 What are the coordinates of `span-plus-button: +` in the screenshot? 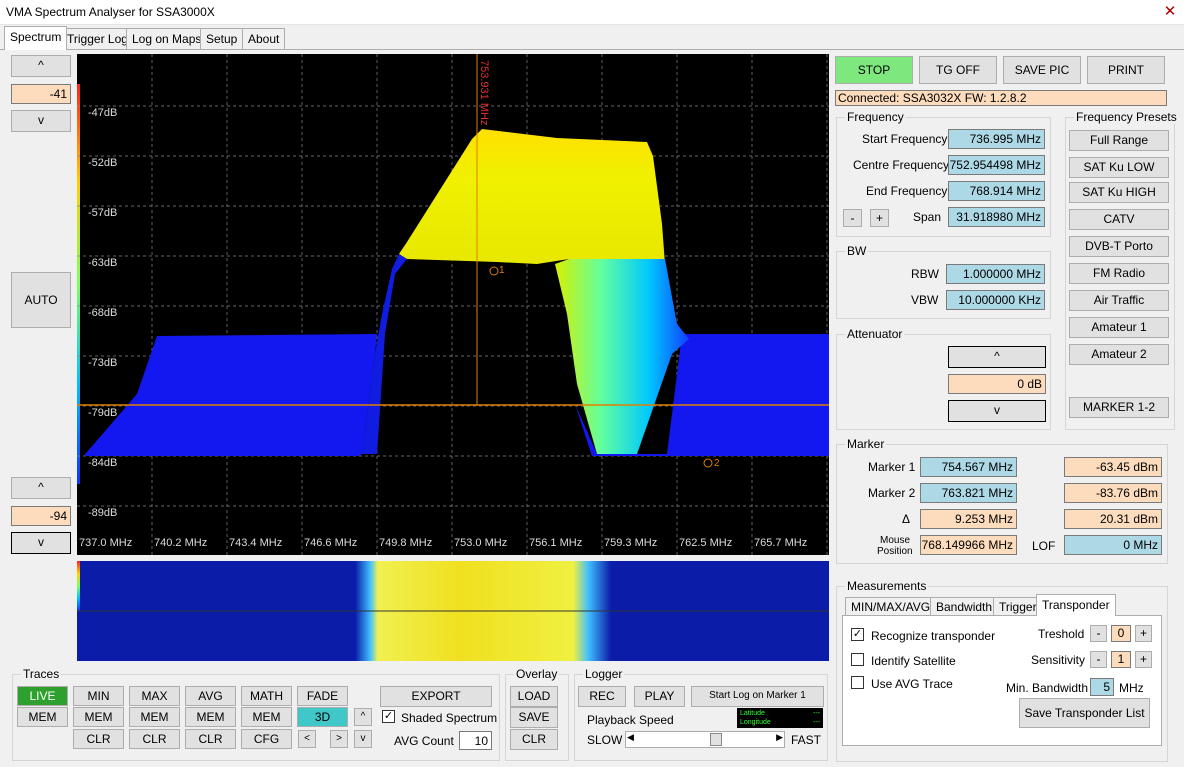 It's located at (879, 218).